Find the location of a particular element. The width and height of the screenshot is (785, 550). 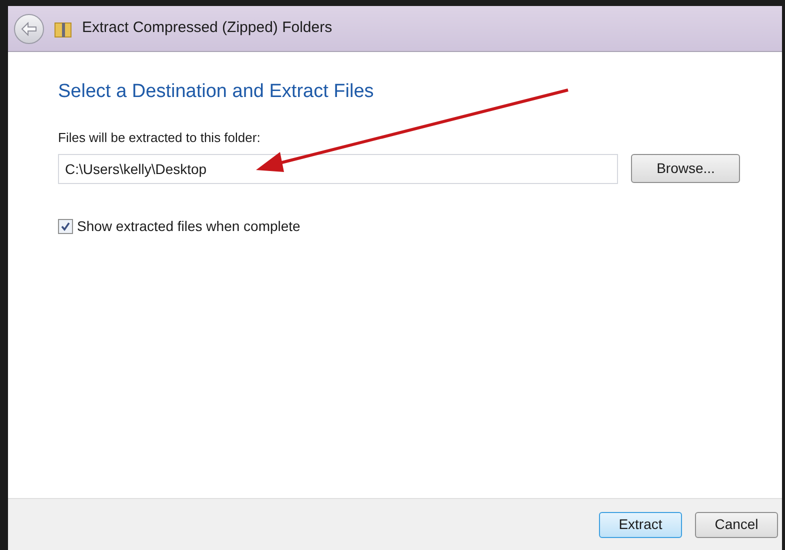

back-arrow-icon is located at coordinates (29, 29).